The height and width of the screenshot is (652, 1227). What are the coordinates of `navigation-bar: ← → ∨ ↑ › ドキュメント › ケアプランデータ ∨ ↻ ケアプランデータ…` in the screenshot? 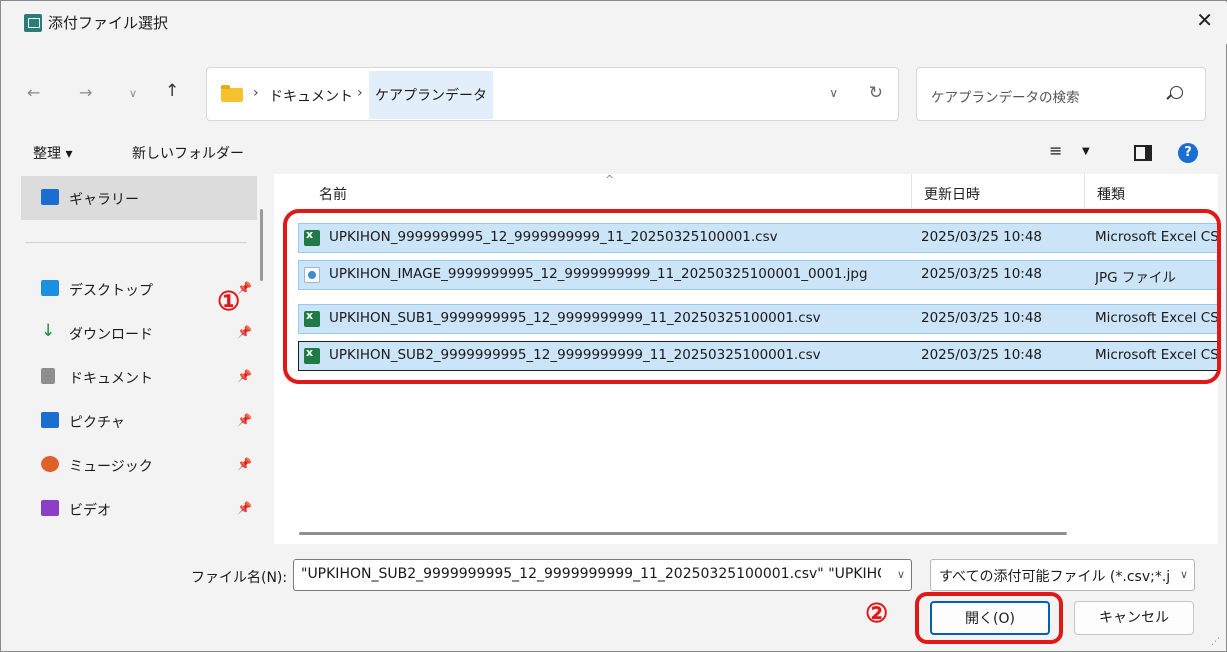 It's located at (614, 94).